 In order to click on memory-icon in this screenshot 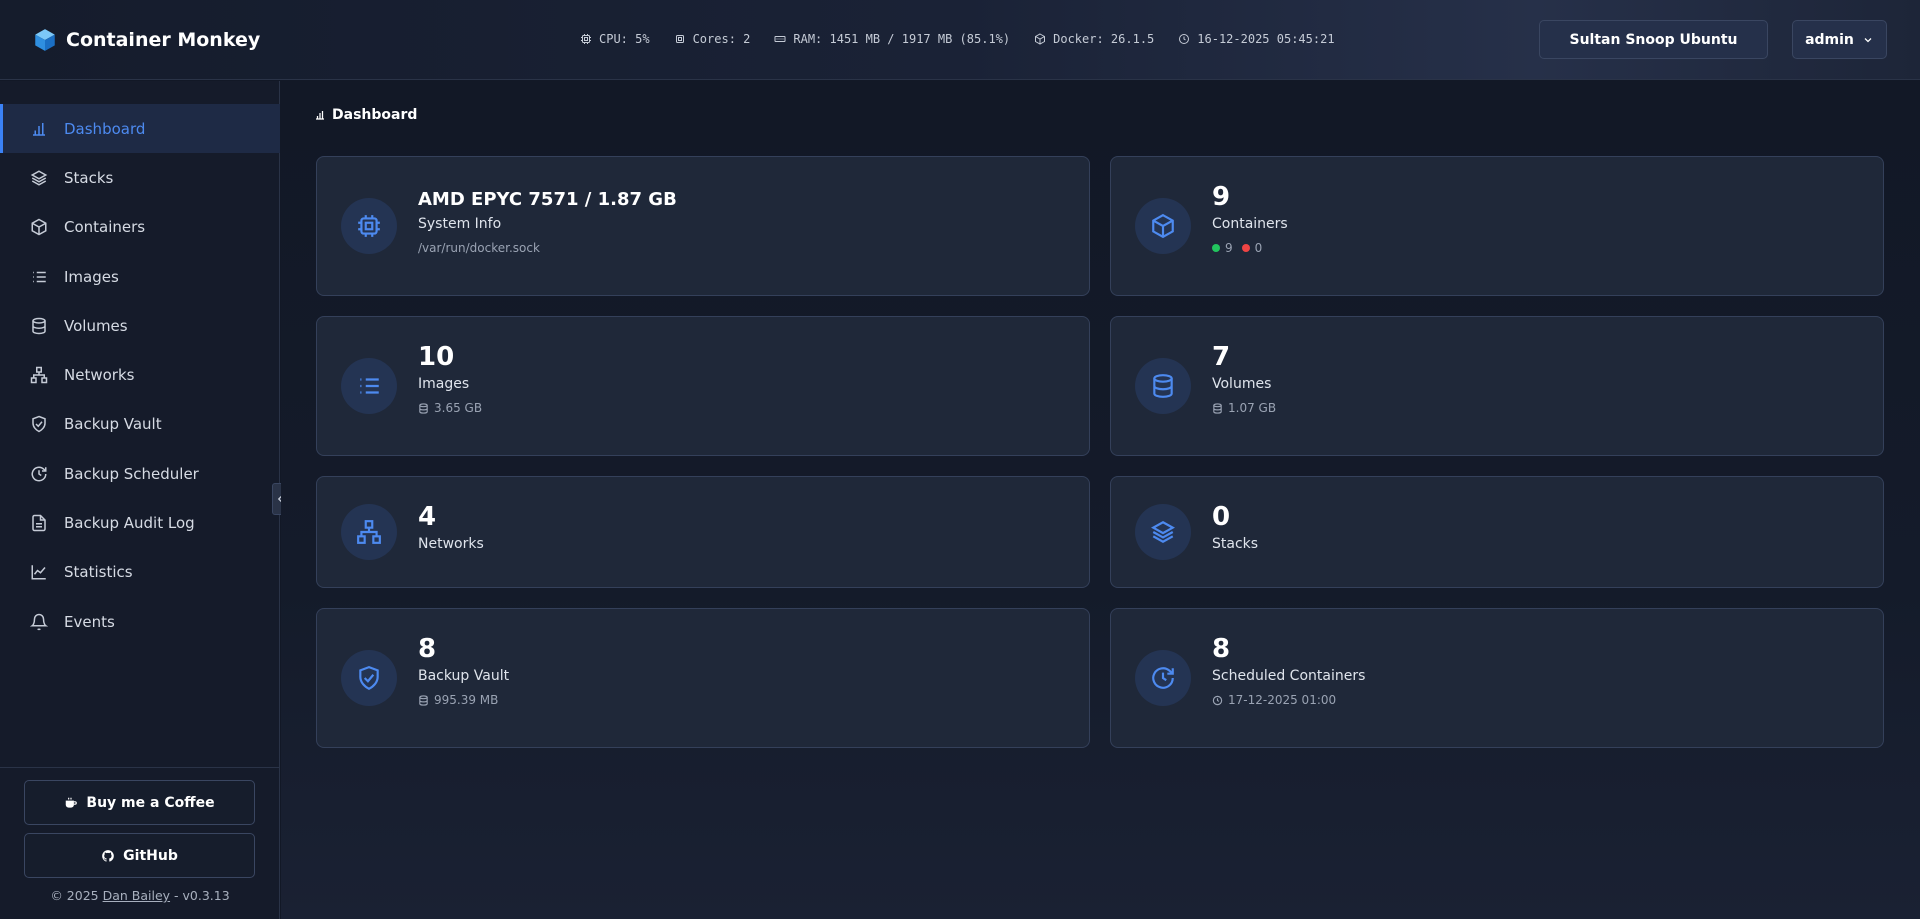, I will do `click(780, 39)`.